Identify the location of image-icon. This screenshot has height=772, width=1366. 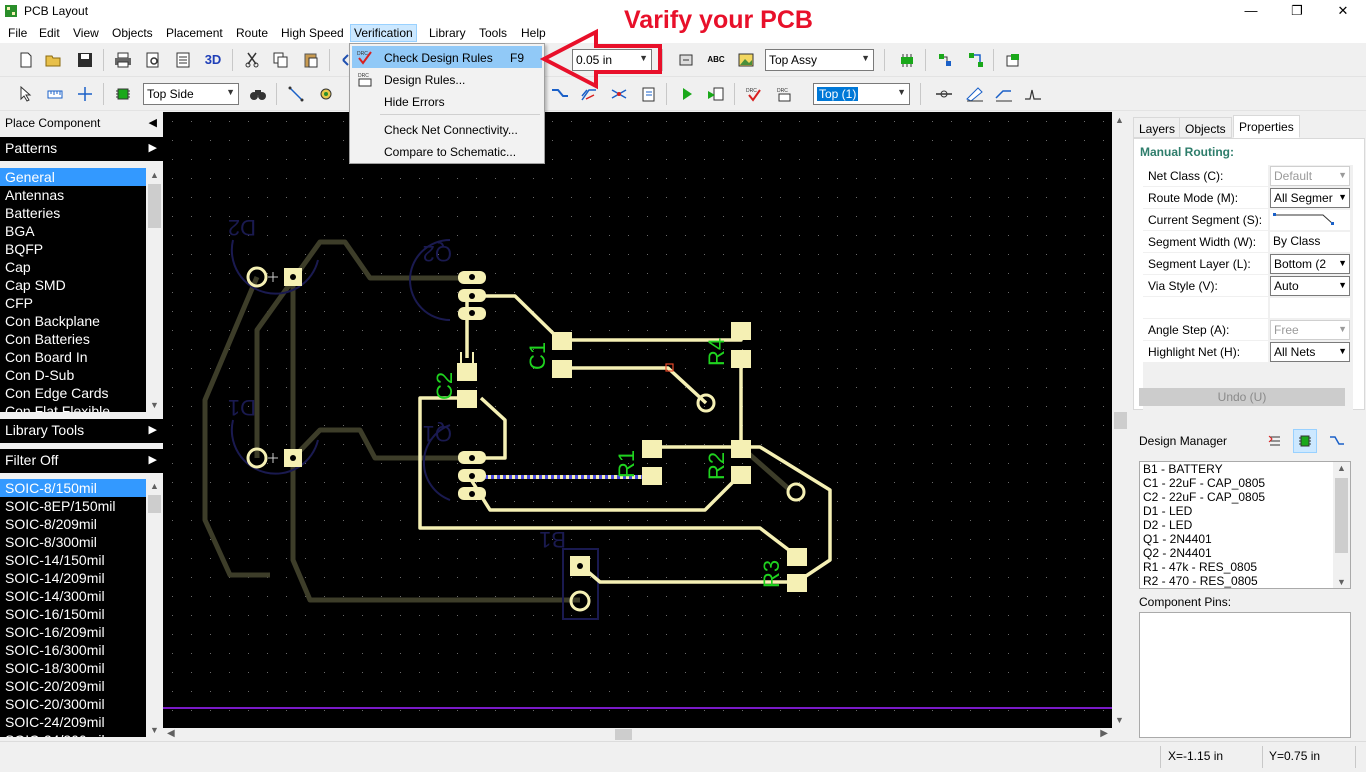
(746, 60).